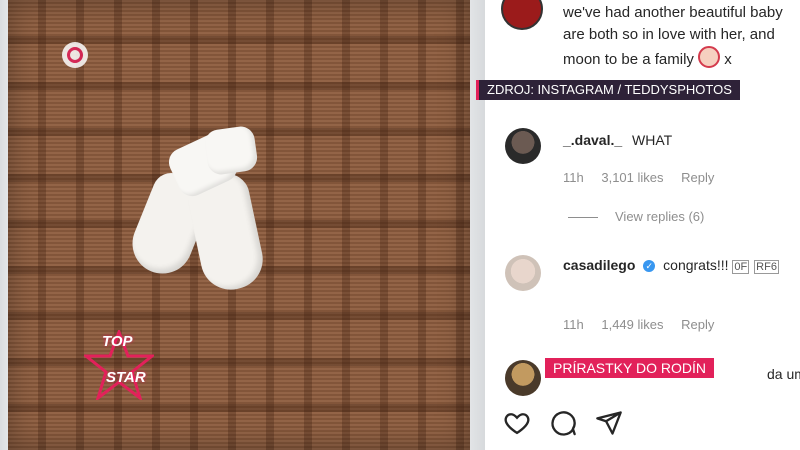  I want to click on heart-icon, so click(517, 423).